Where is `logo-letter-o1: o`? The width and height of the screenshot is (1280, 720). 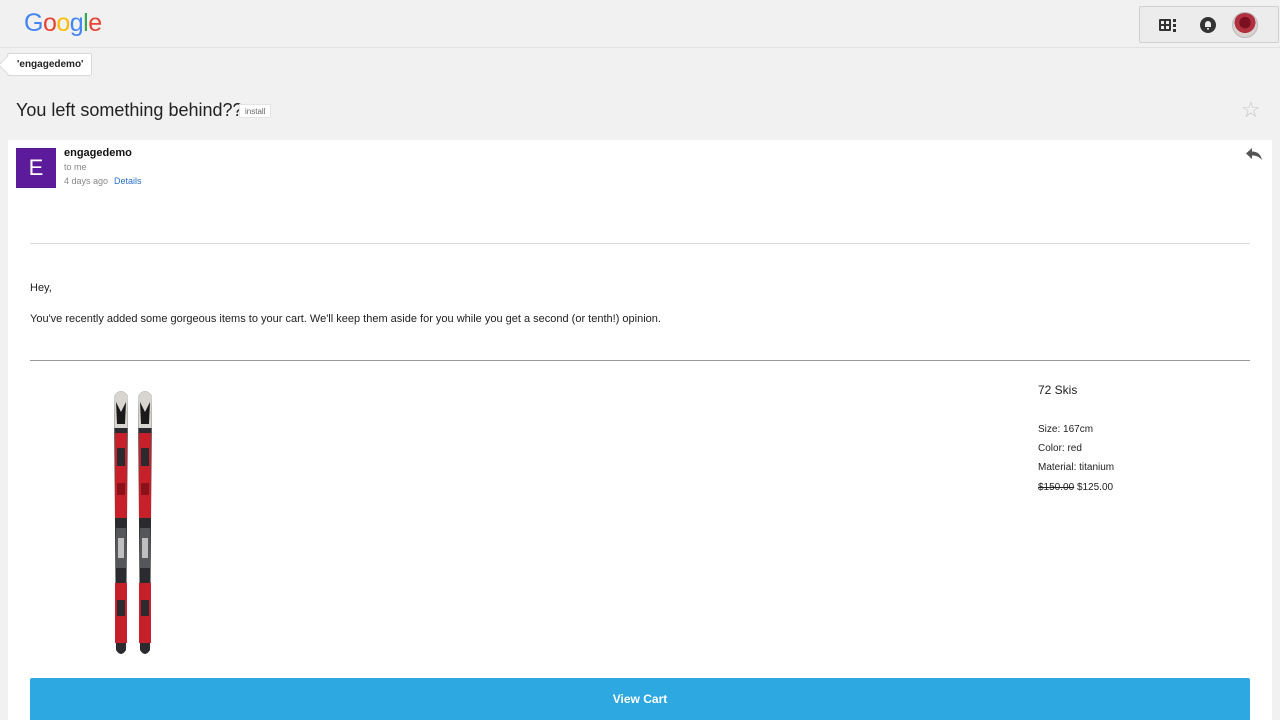
logo-letter-o1: o is located at coordinates (49, 23).